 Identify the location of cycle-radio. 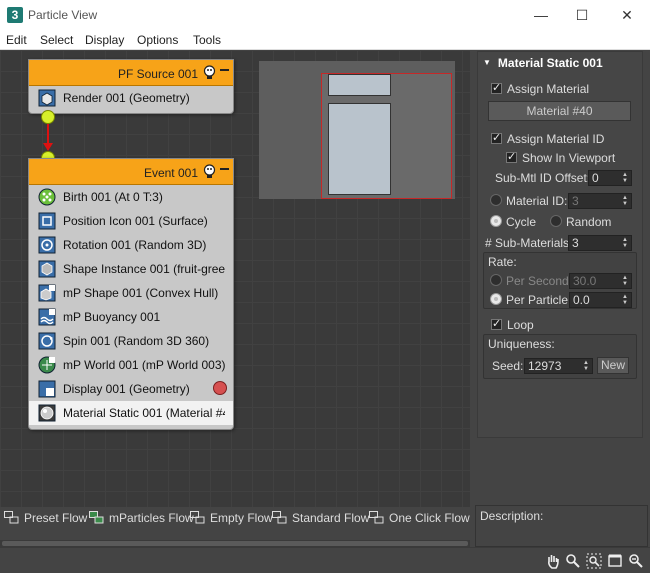
(496, 221).